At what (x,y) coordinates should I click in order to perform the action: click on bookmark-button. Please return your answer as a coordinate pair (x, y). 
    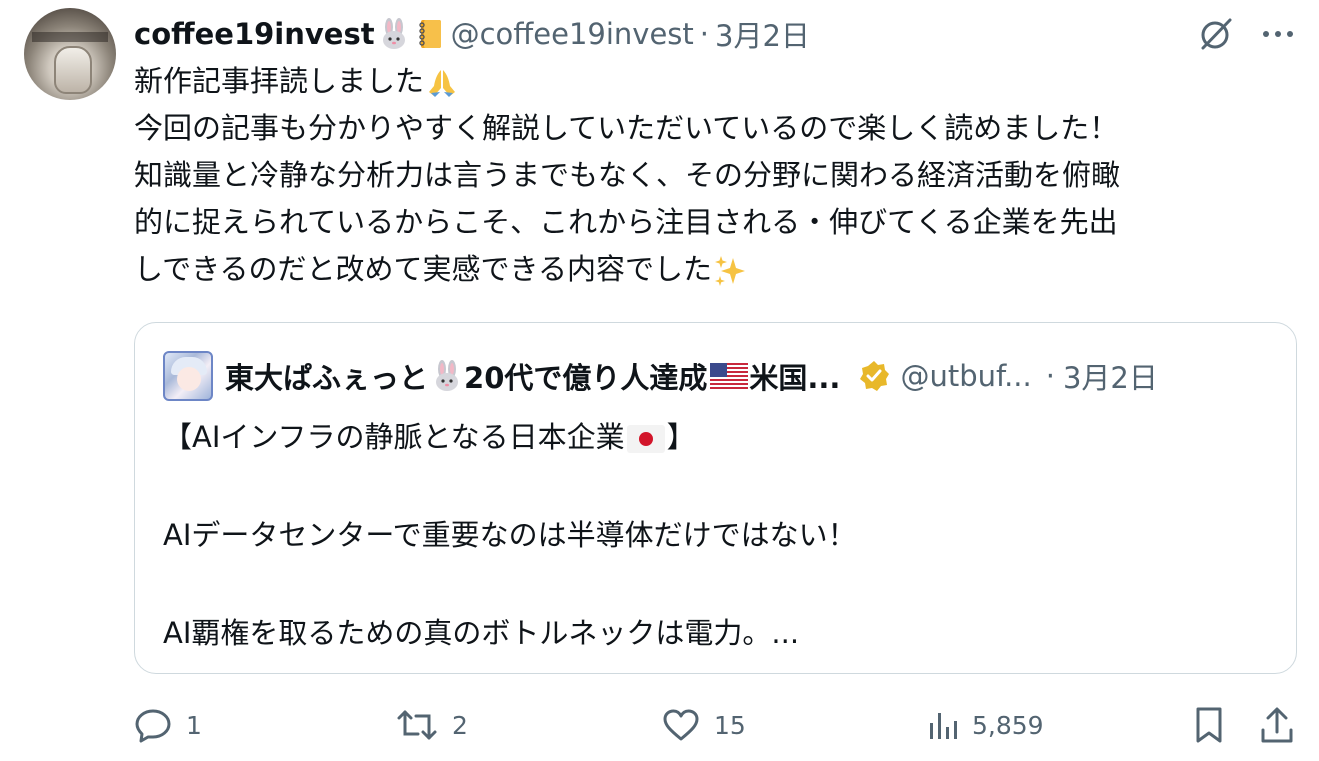
    Looking at the image, I should click on (1209, 725).